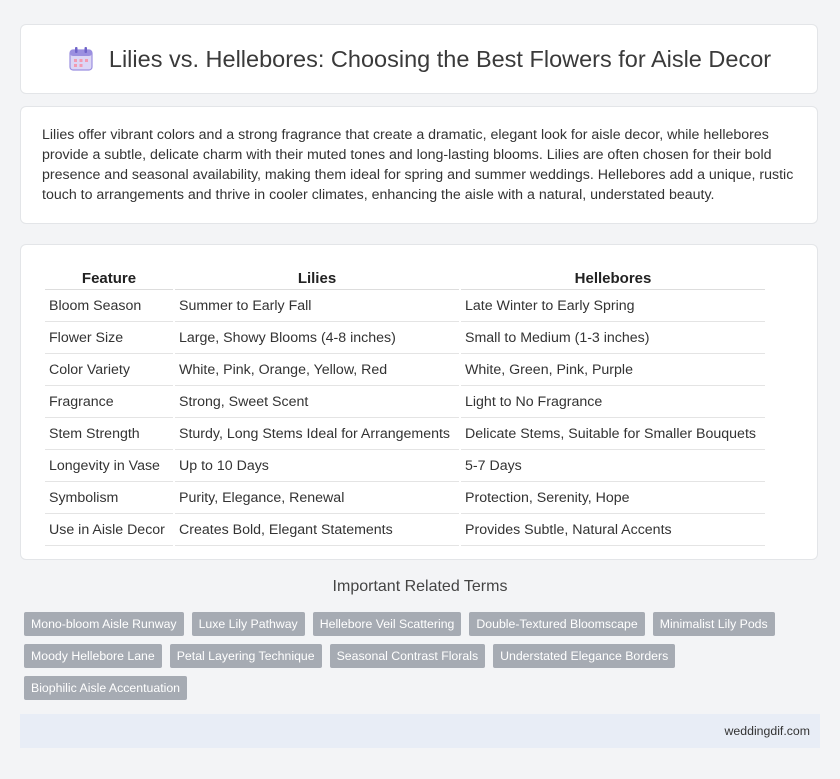 Image resolution: width=840 pixels, height=779 pixels. What do you see at coordinates (106, 688) in the screenshot?
I see `related-term-tag: Biophilic Aisle Accentuation` at bounding box center [106, 688].